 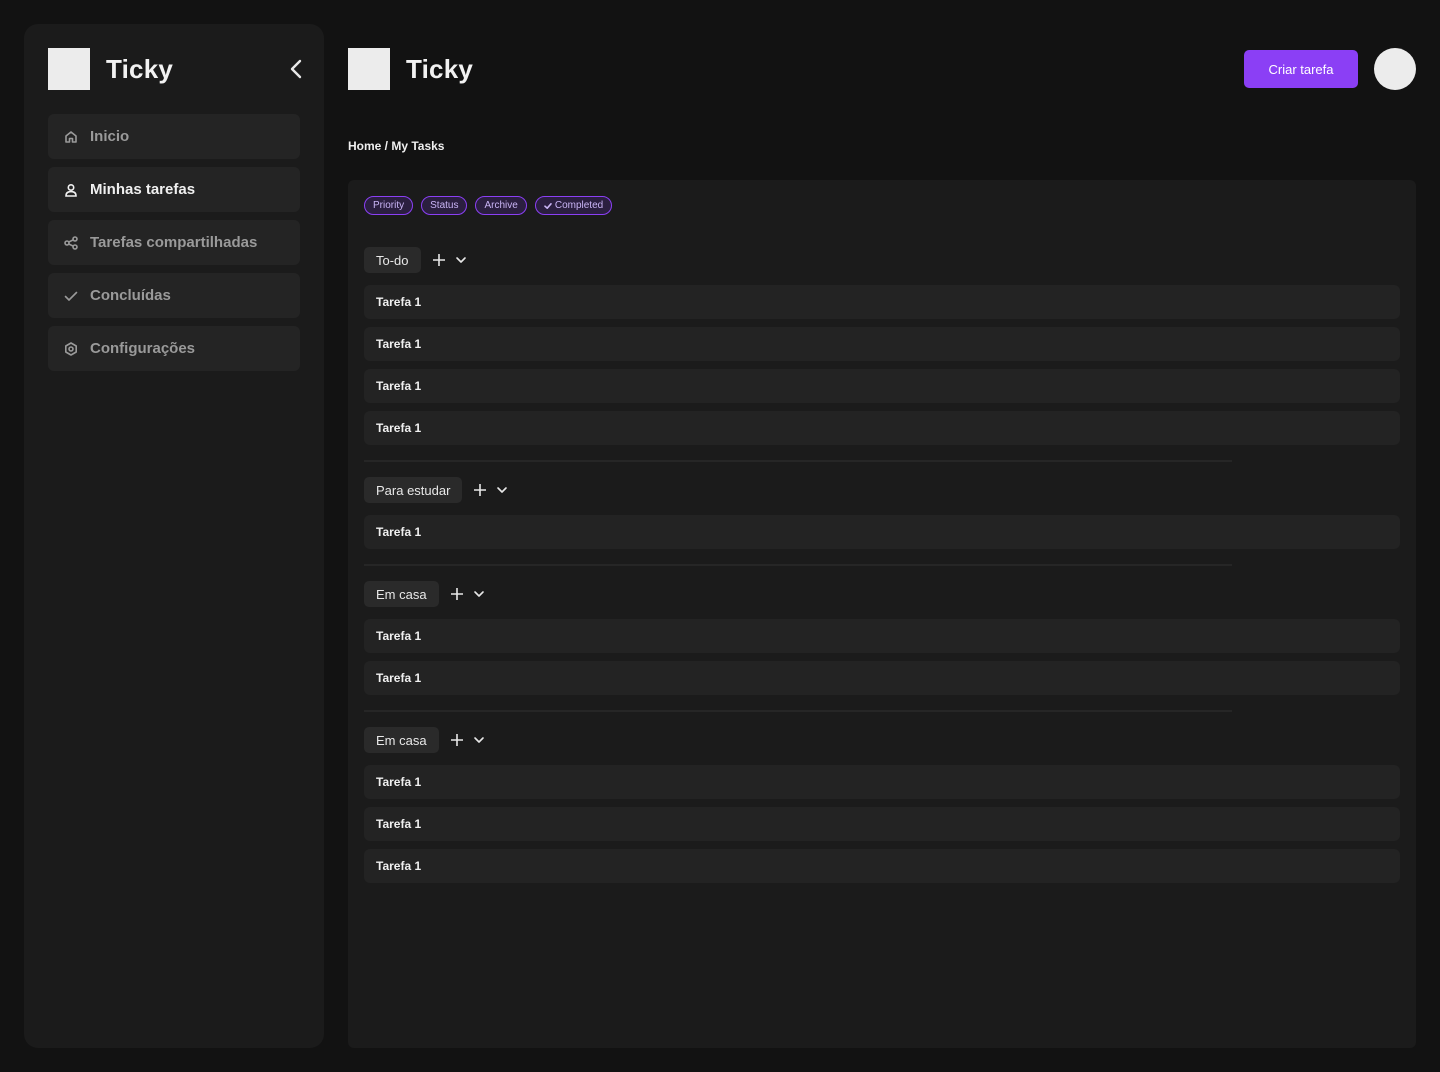 I want to click on sidebar-item-label: Tarefas compartilhadas, so click(x=174, y=242).